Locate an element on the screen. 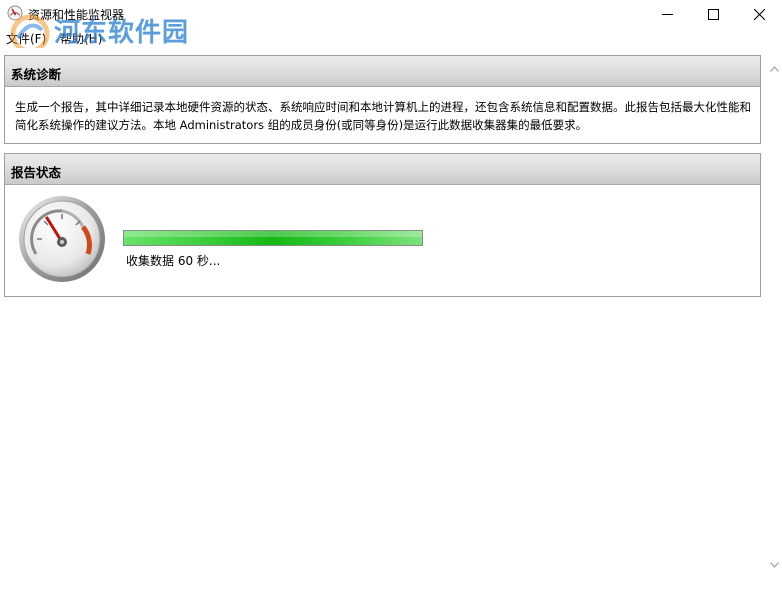 The width and height of the screenshot is (782, 590). scroll-down-button is located at coordinates (774, 565).